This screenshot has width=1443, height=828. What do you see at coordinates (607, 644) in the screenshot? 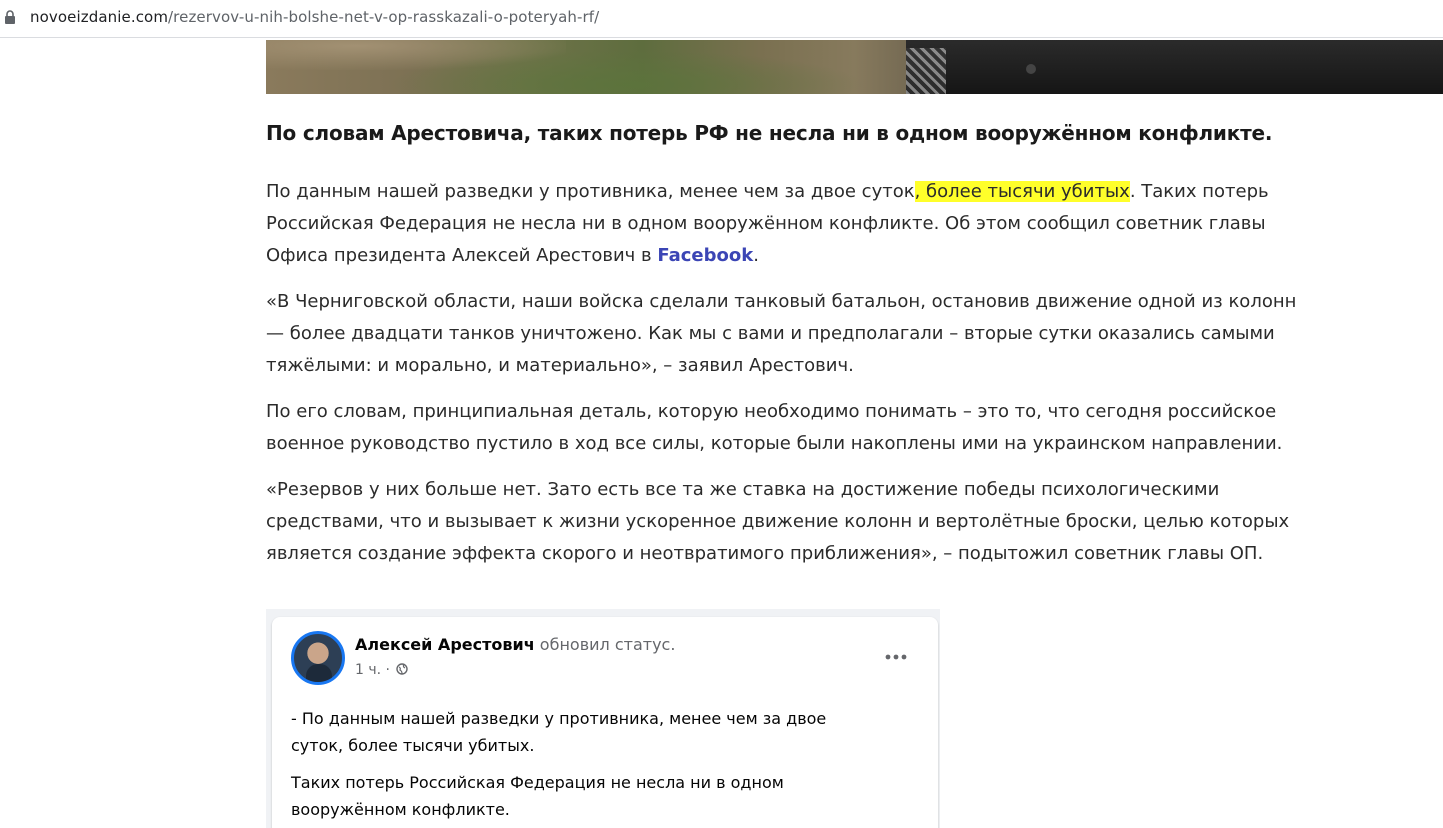
I see `author-action: обновил статус.` at bounding box center [607, 644].